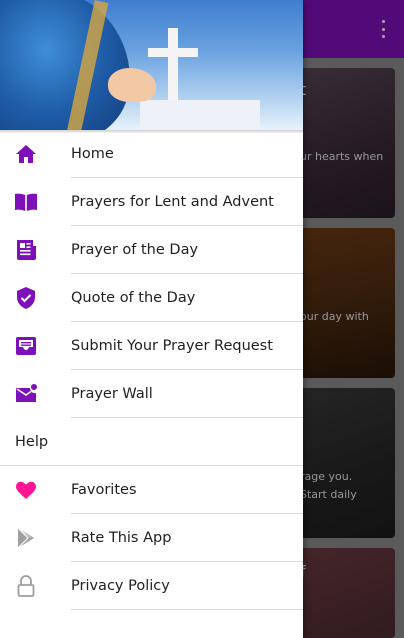  What do you see at coordinates (26, 394) in the screenshot?
I see `mail-notification-icon` at bounding box center [26, 394].